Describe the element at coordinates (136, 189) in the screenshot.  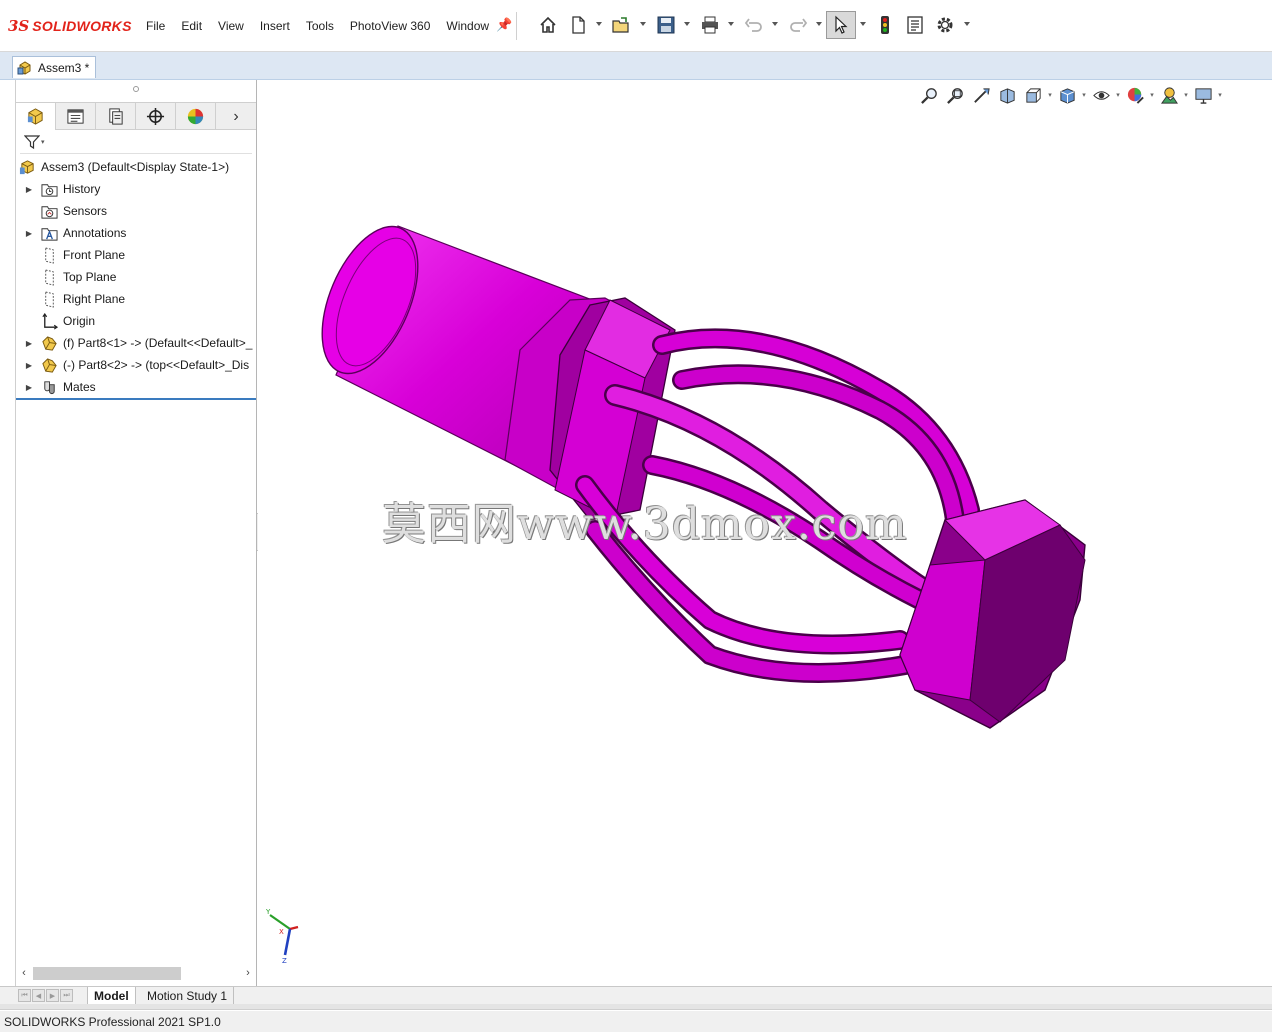
I see `tree-item-history: ▶ History` at that location.